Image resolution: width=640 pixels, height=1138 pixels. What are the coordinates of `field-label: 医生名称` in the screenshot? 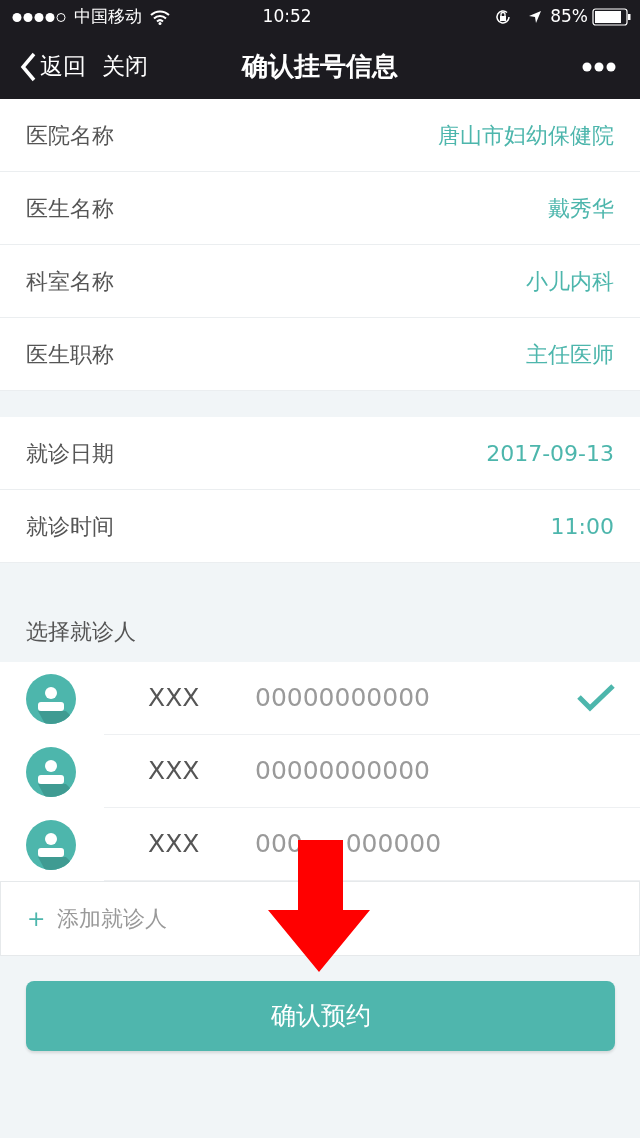 It's located at (70, 208).